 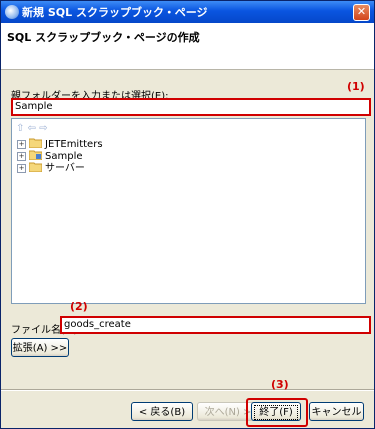 What do you see at coordinates (336, 411) in the screenshot?
I see `cancel-button: キャンセル` at bounding box center [336, 411].